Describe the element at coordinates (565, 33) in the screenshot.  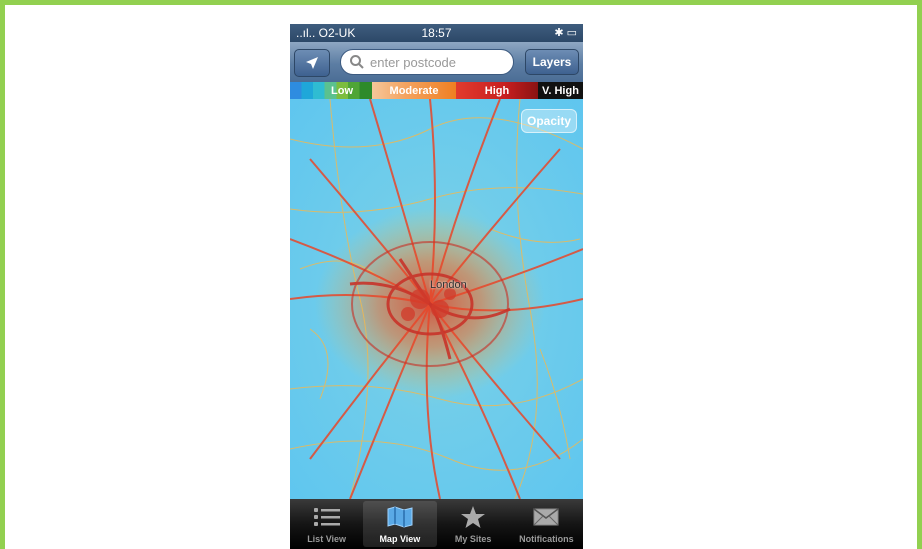
I see `battery-icon: ✱ ▭` at that location.